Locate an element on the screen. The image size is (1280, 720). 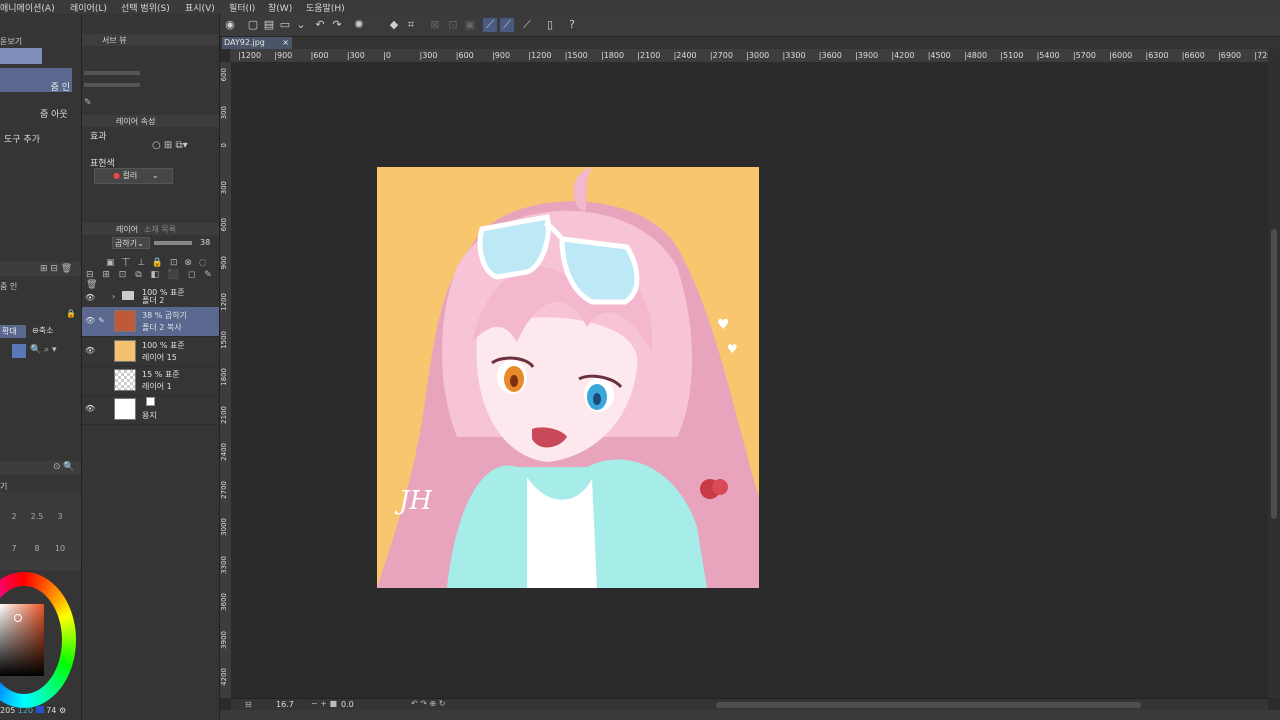
ruler-tick-label: 3900 is located at coordinates (224, 639).